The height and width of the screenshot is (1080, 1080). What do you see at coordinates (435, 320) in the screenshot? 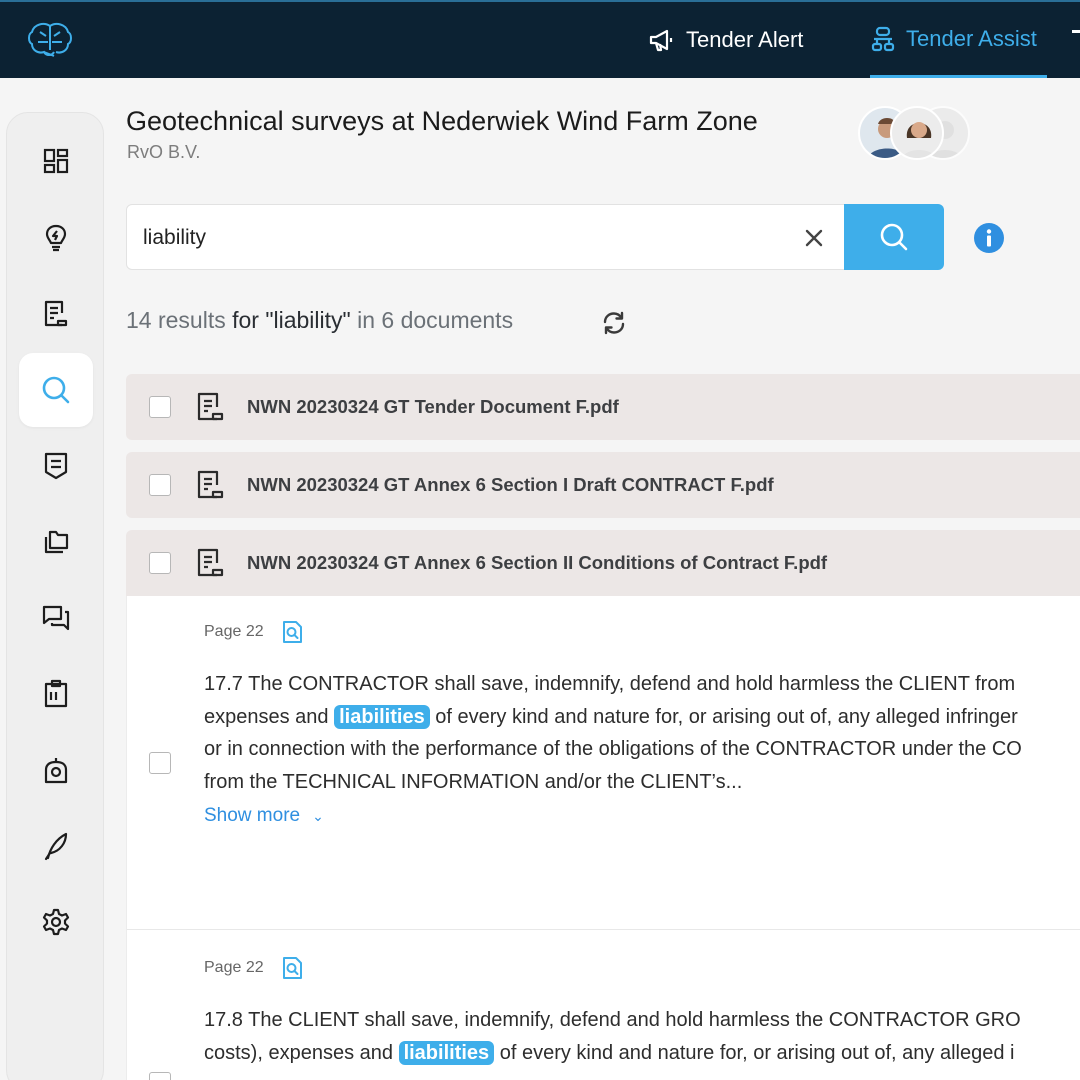
I see `results-documents: in 6 documents` at bounding box center [435, 320].